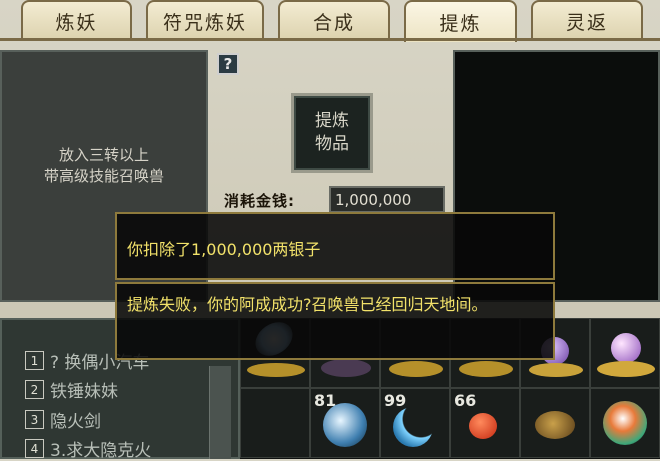  What do you see at coordinates (228, 64) in the screenshot?
I see `help-button: ?` at bounding box center [228, 64].